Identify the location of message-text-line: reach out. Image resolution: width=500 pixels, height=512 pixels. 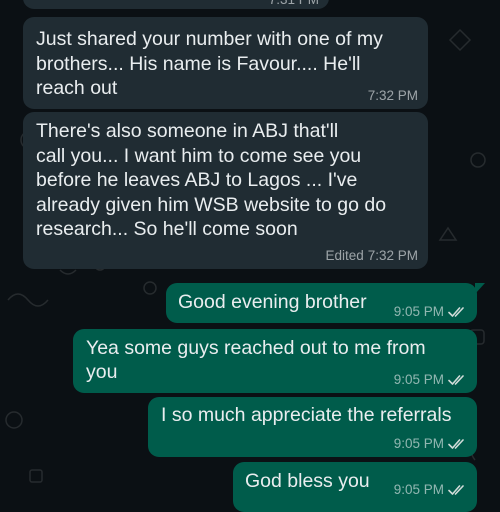
(77, 88).